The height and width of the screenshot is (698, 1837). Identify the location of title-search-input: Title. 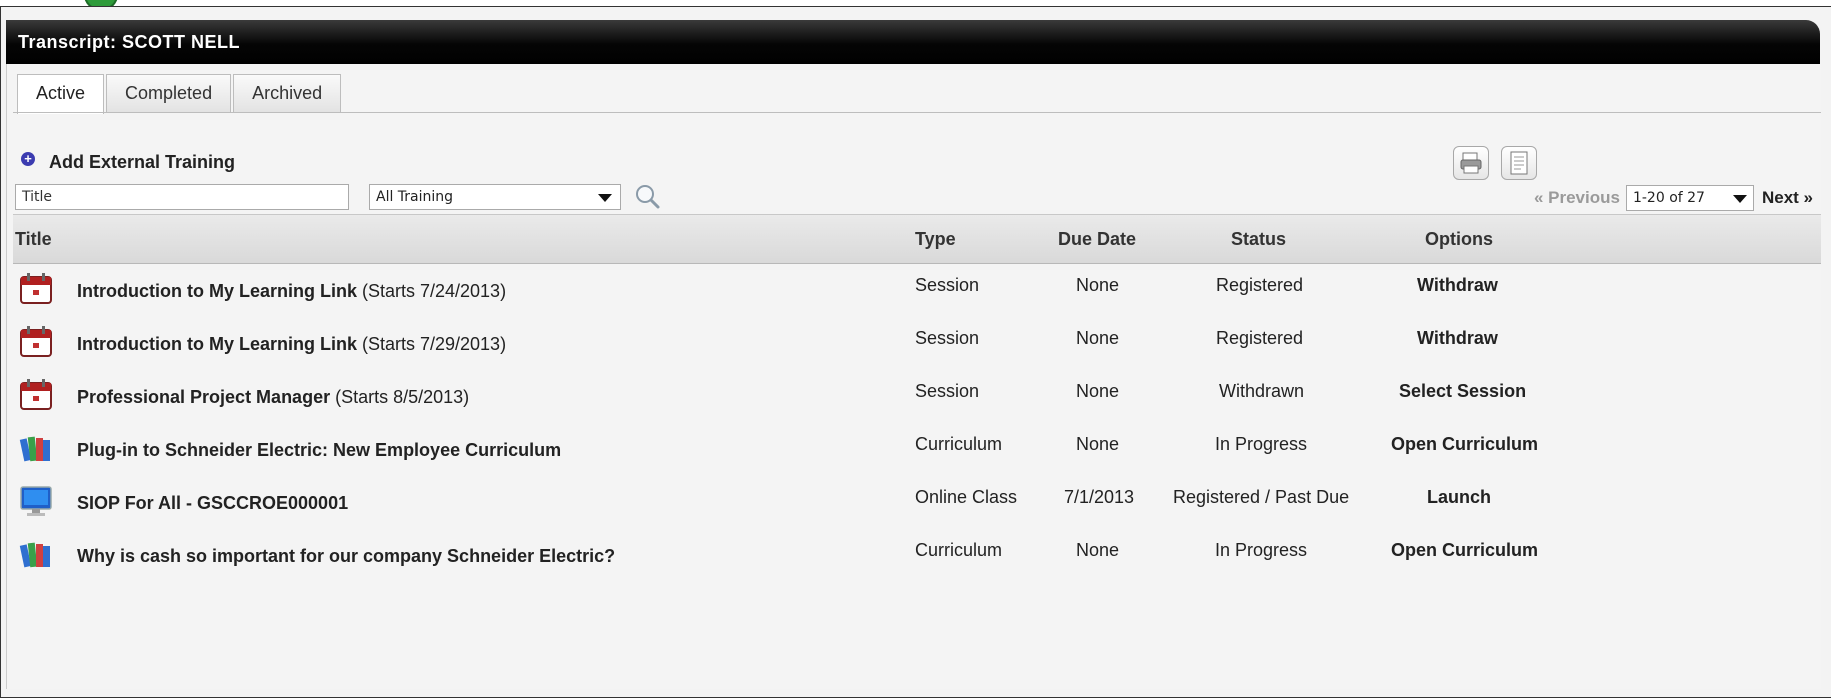
(182, 197).